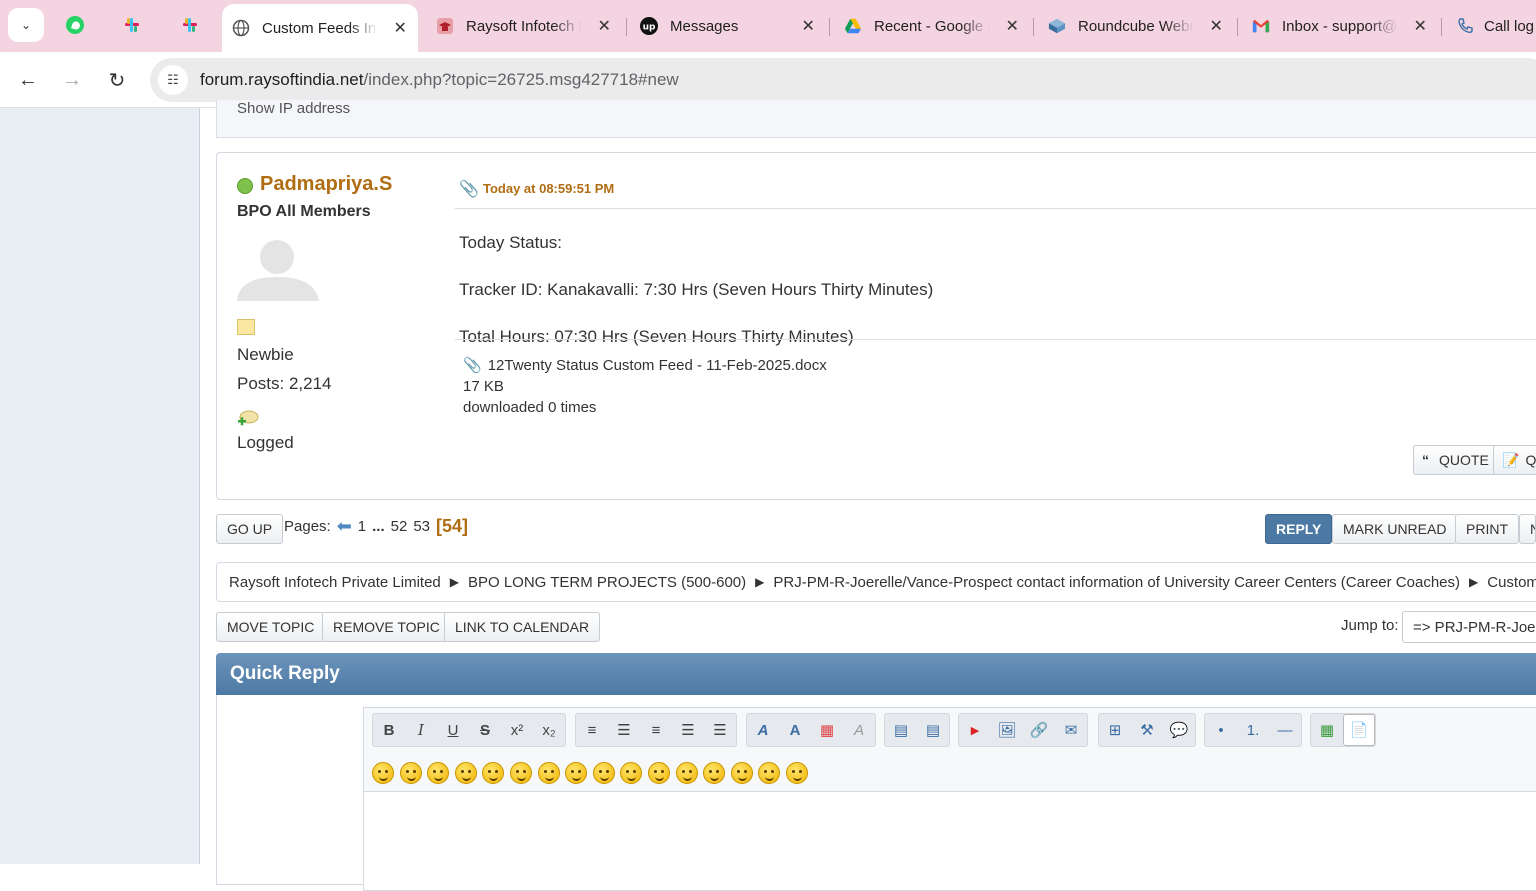 The height and width of the screenshot is (891, 1536). Describe the element at coordinates (1253, 730) in the screenshot. I see `ordered-list-button: 1.` at that location.